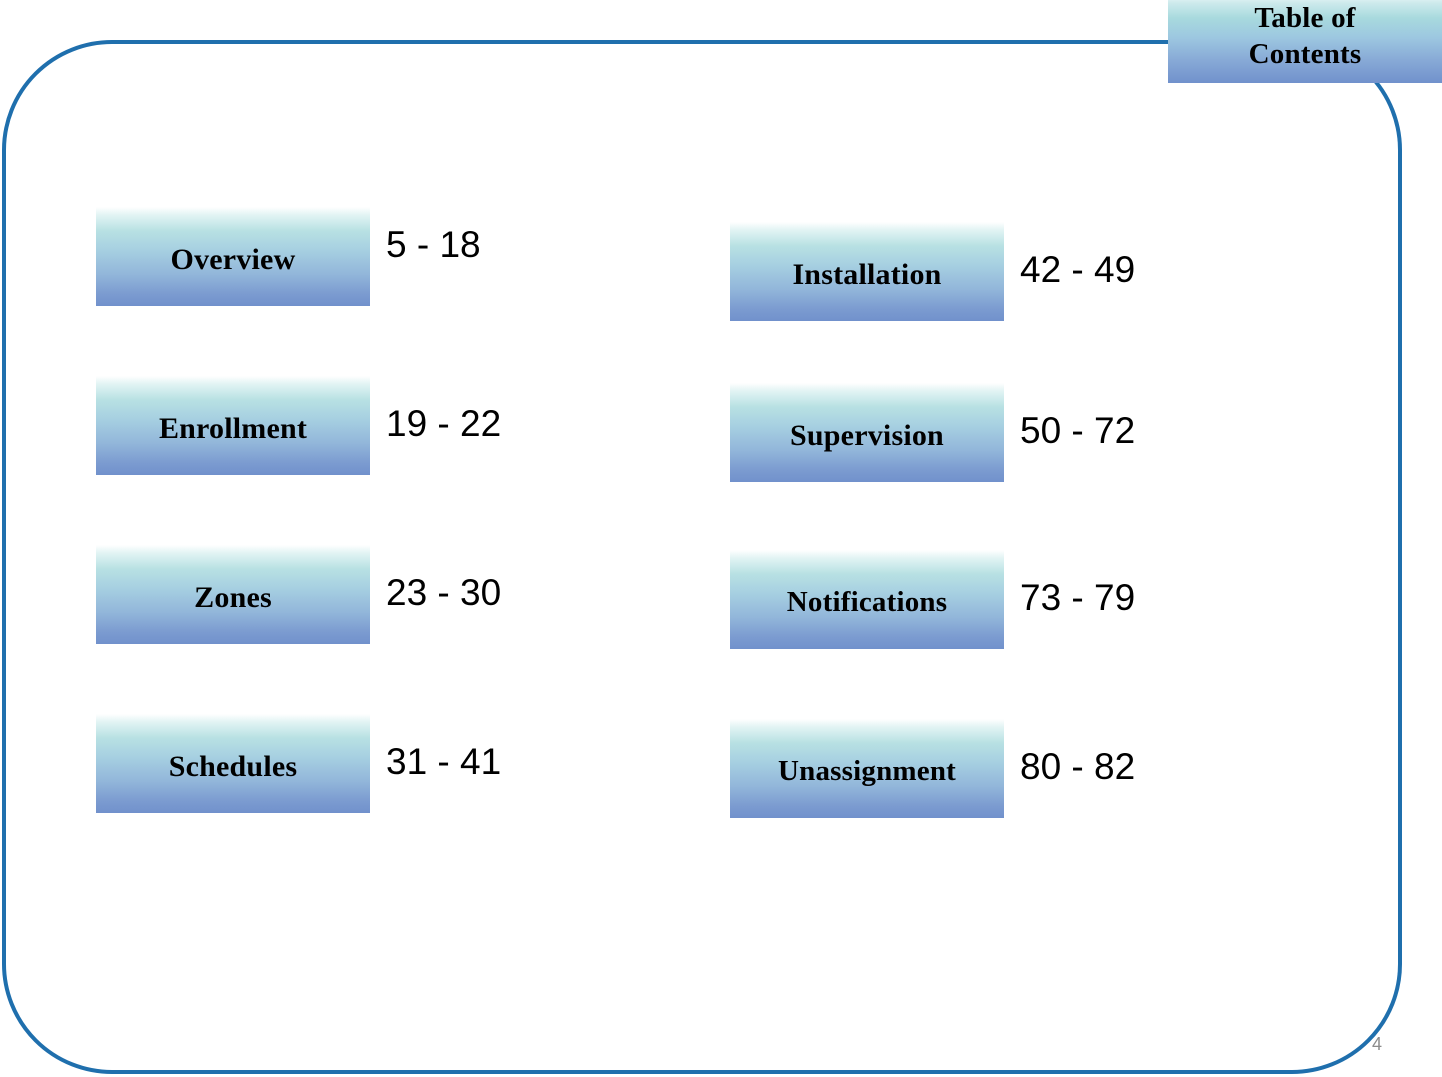  I want to click on toc-page-range: 50 - 72, so click(1078, 430).